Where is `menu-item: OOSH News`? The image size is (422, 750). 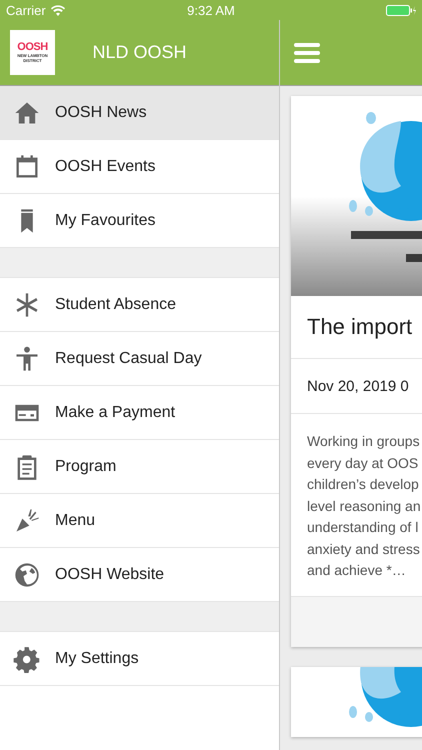
menu-item: OOSH News is located at coordinates (139, 113).